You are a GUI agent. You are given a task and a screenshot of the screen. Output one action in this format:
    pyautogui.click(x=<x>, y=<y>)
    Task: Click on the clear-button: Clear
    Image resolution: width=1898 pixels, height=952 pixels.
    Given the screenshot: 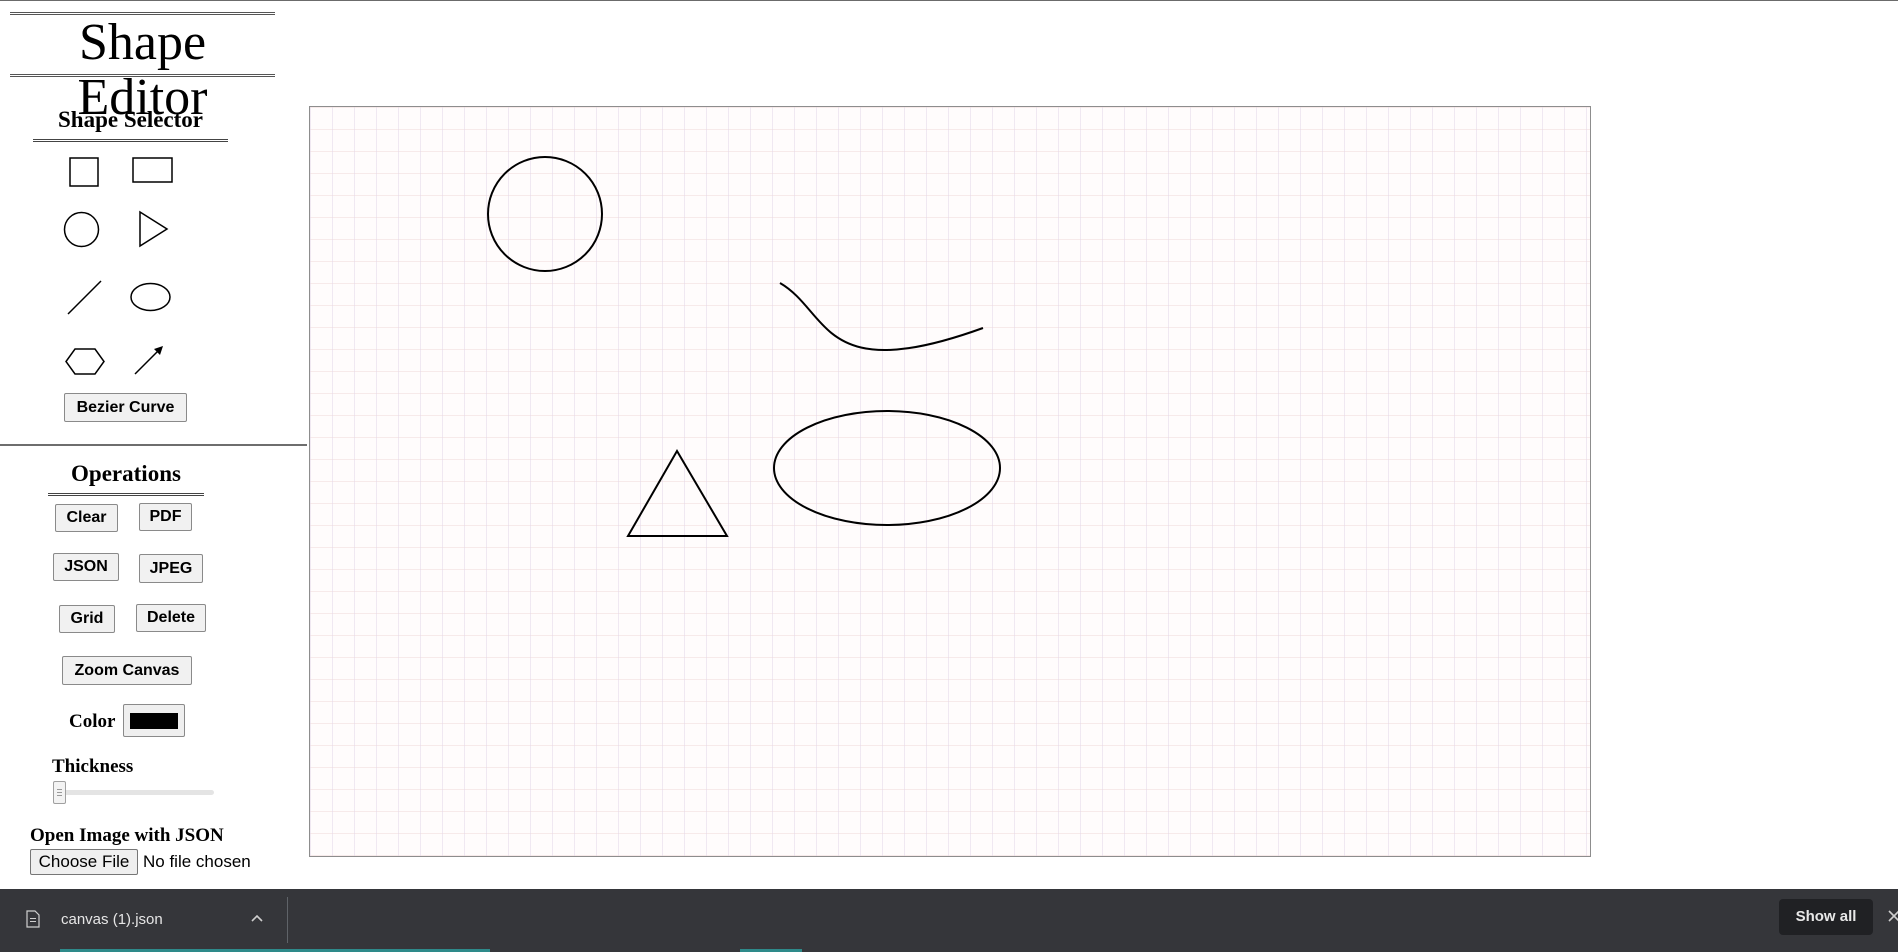 What is the action you would take?
    pyautogui.click(x=86, y=518)
    